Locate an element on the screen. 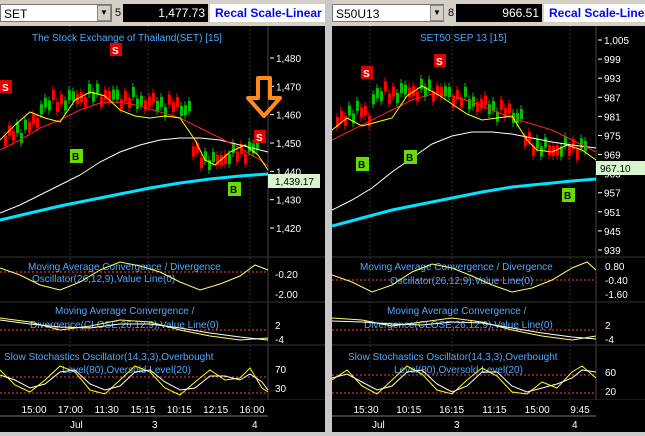 This screenshot has height=436, width=645. left-macd2-tick-2: -4 is located at coordinates (279, 340).